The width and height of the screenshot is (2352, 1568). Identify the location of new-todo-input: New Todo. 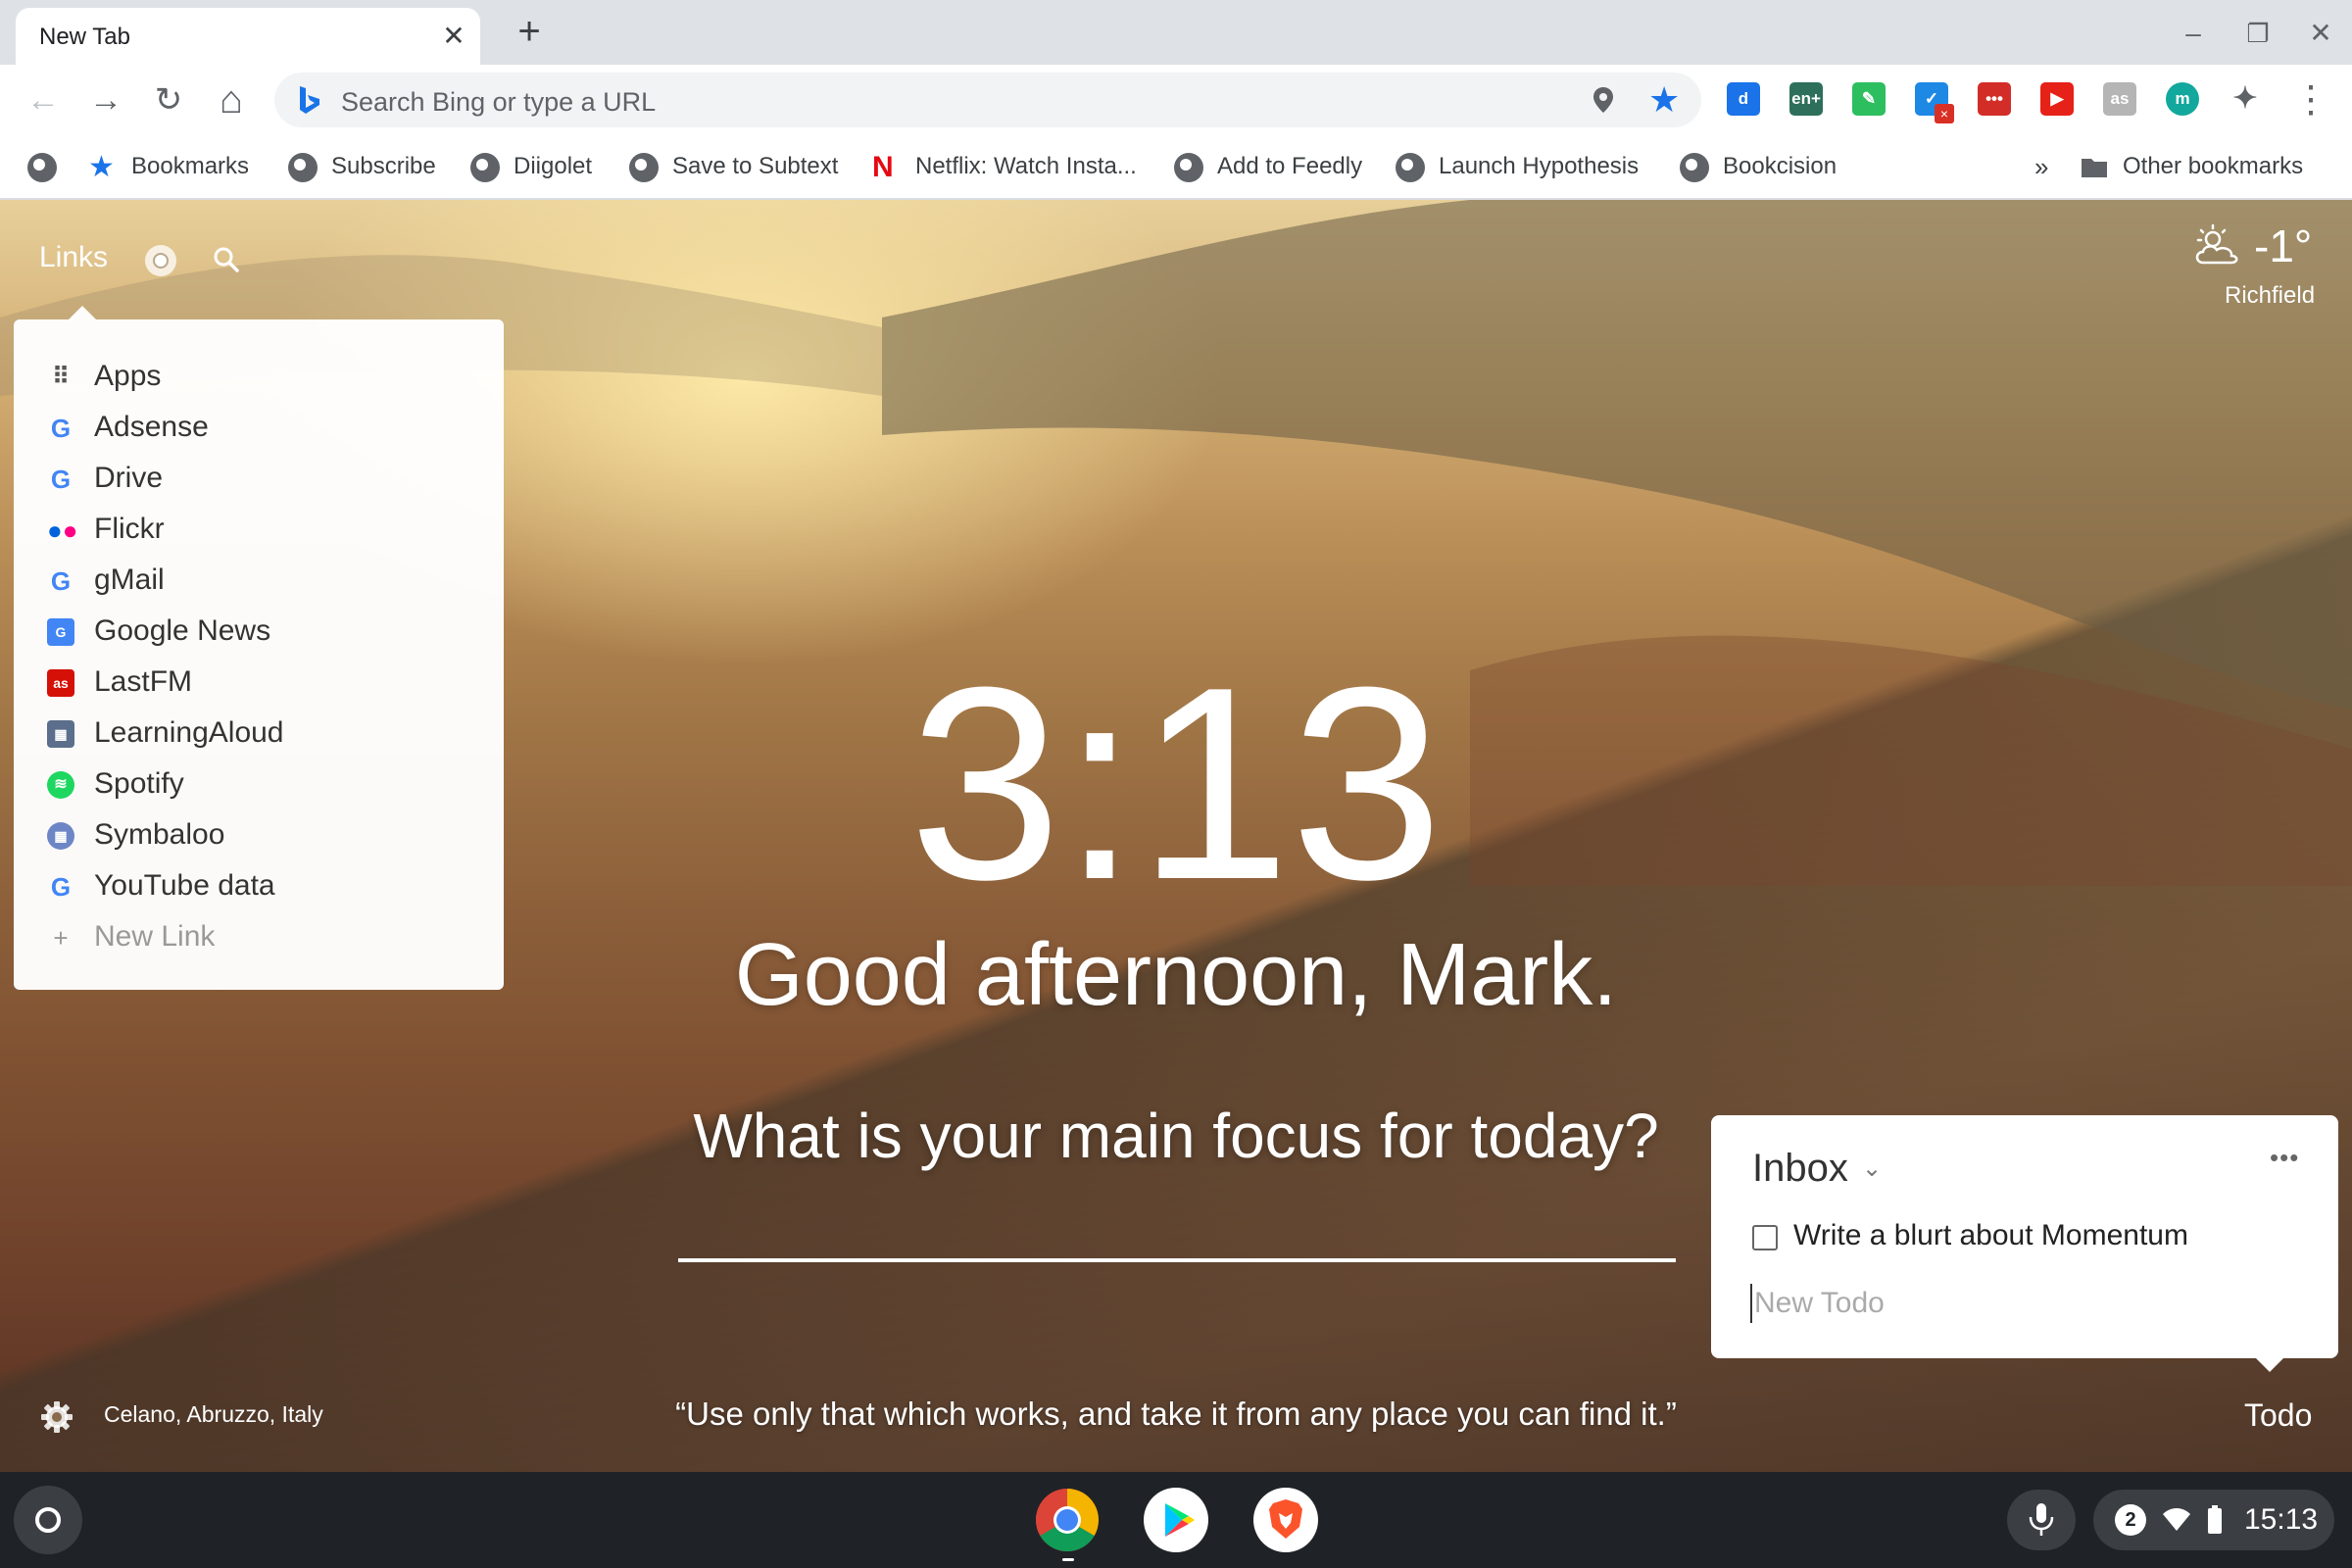
(2025, 1303).